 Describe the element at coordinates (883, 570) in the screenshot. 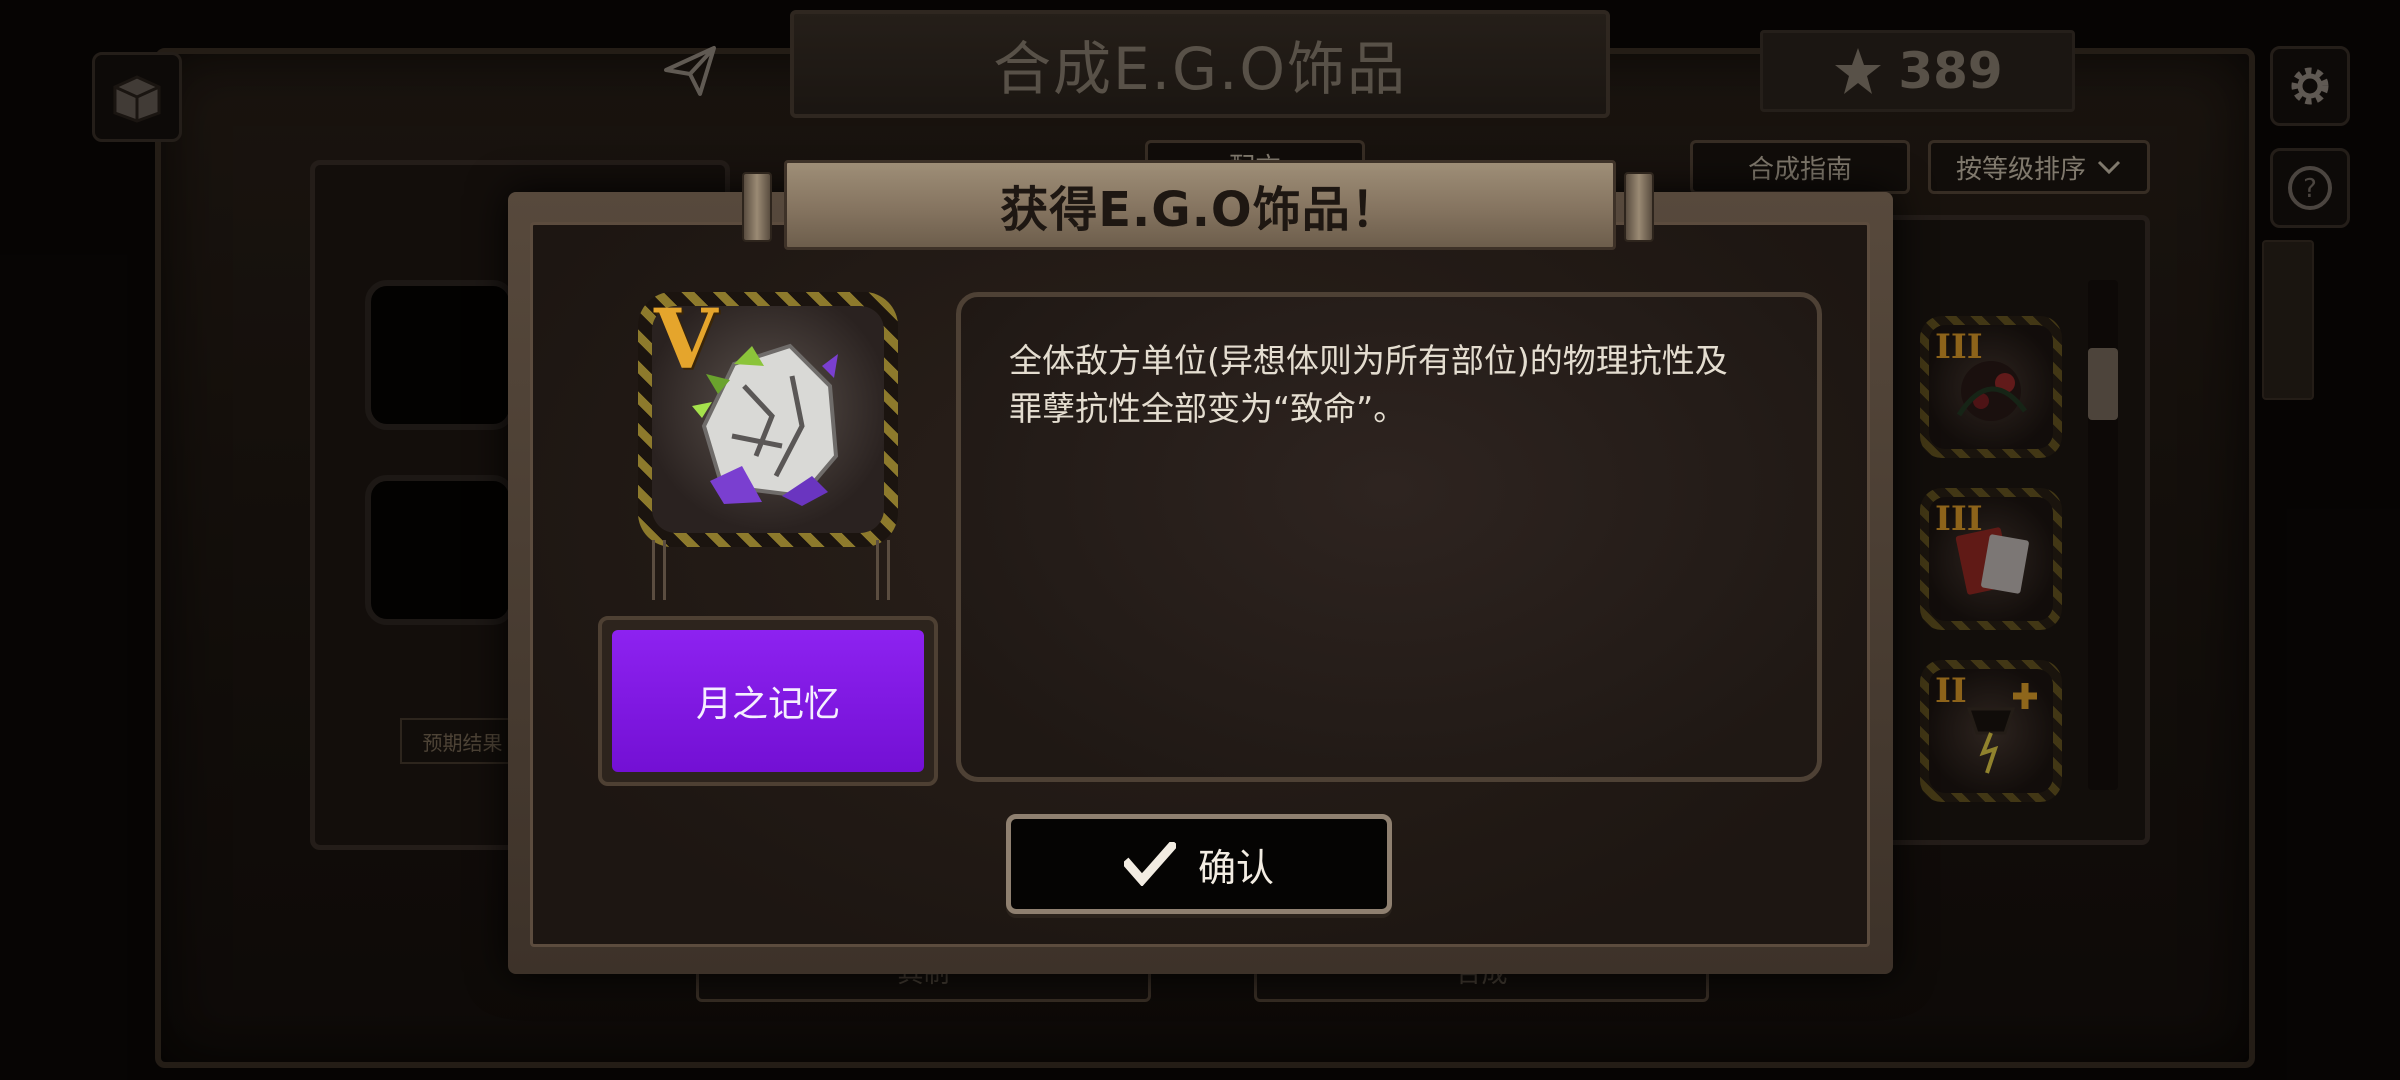

I see `chain-right` at that location.